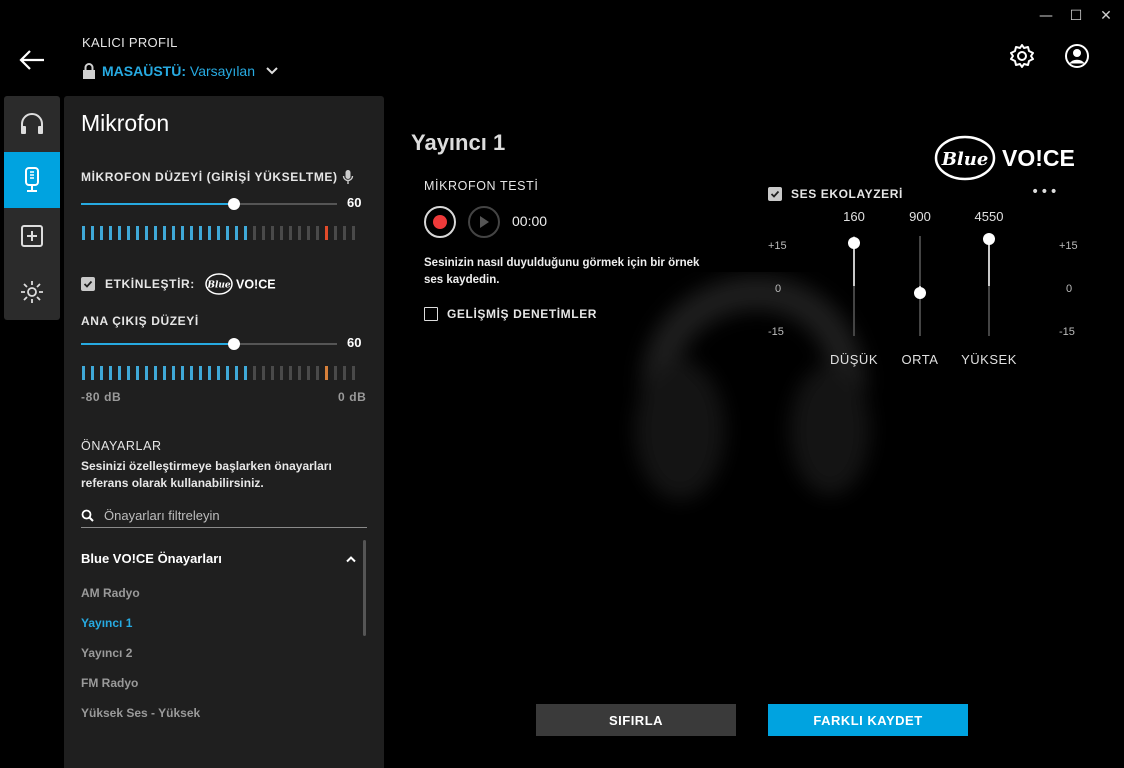  Describe the element at coordinates (157, 344) in the screenshot. I see `output-level-fill` at that location.